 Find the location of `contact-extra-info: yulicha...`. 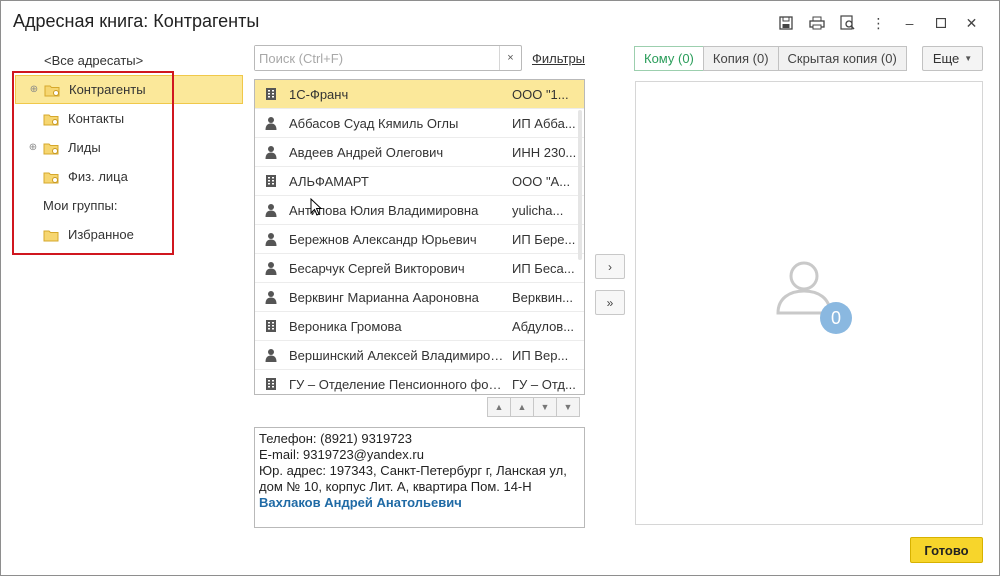

contact-extra-info: yulicha... is located at coordinates (538, 210).